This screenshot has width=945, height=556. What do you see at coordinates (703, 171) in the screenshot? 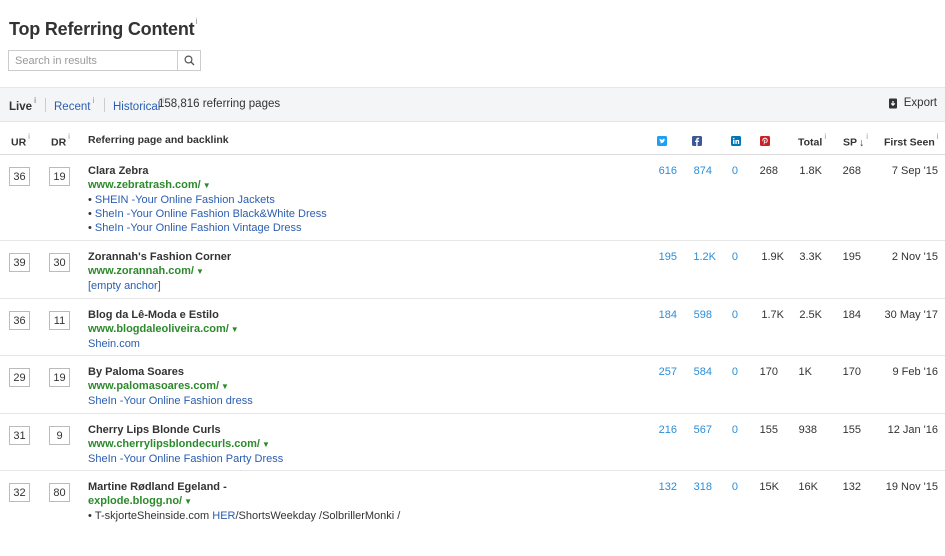
I see `facebook-count: 874` at bounding box center [703, 171].